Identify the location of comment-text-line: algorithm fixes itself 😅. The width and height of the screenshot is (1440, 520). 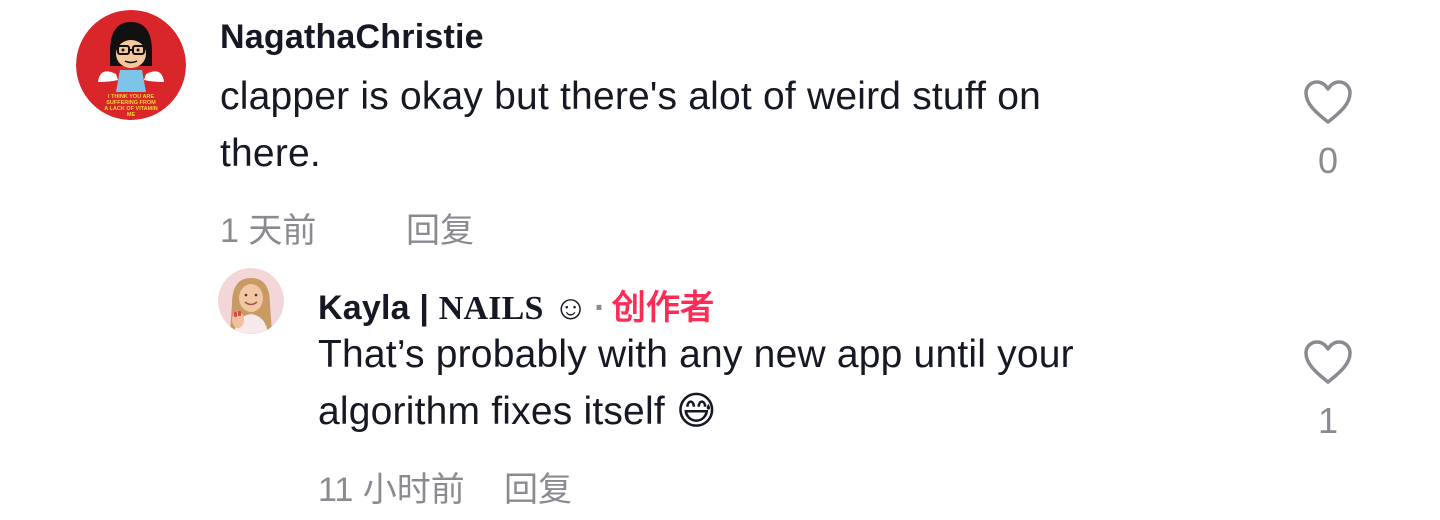
(696, 411).